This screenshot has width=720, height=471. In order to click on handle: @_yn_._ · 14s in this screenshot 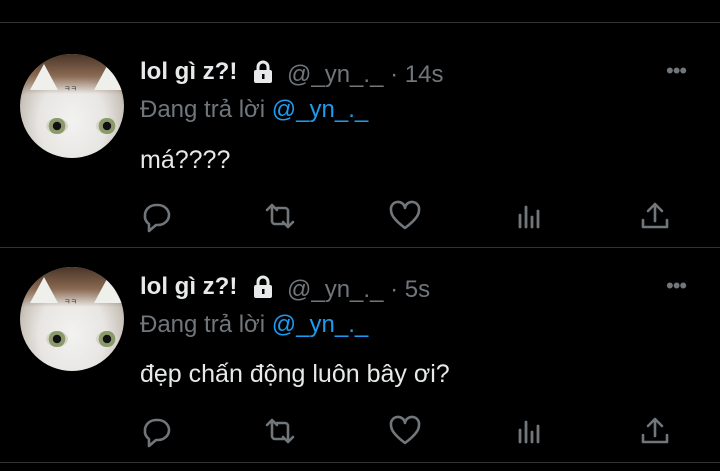, I will do `click(365, 75)`.